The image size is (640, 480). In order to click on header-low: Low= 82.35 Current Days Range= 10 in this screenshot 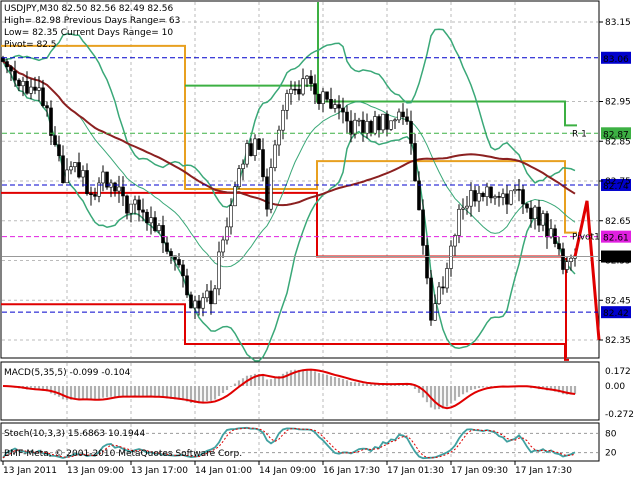, I will do `click(88, 33)`.